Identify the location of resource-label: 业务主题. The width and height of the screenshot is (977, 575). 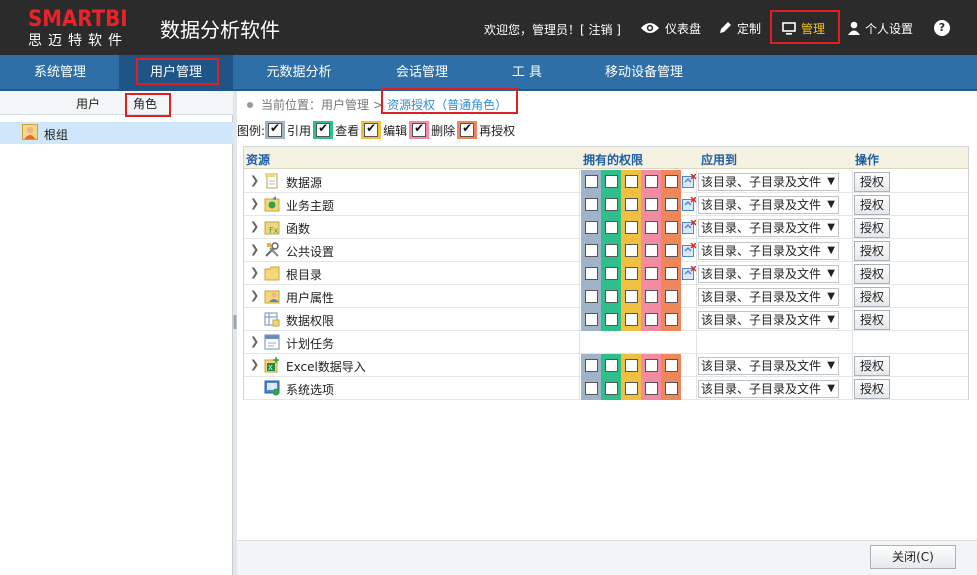
(310, 205).